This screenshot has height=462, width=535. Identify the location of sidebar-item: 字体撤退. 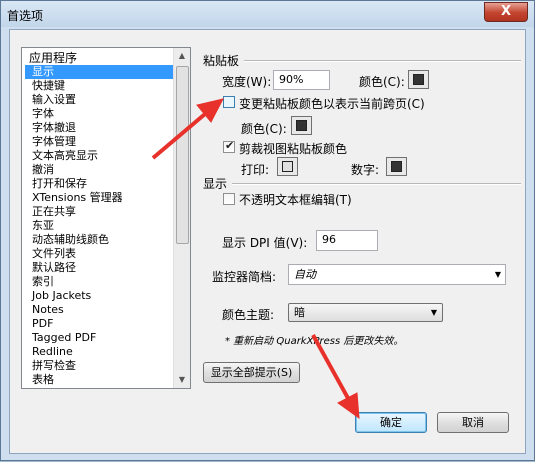
(100, 128).